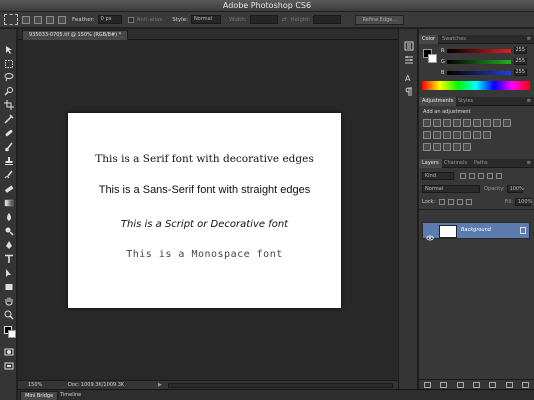 The height and width of the screenshot is (400, 534). I want to click on blue-value-input: 255, so click(520, 72).